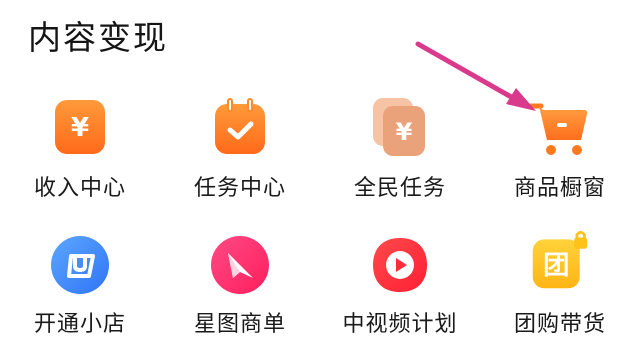  Describe the element at coordinates (80, 157) in the screenshot. I see `income-center-item: ¥ 收入中心` at that location.